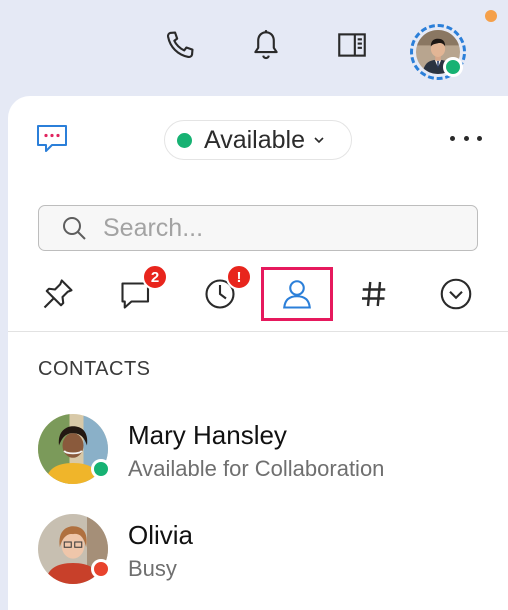  I want to click on contact-status: Busy, so click(152, 568).